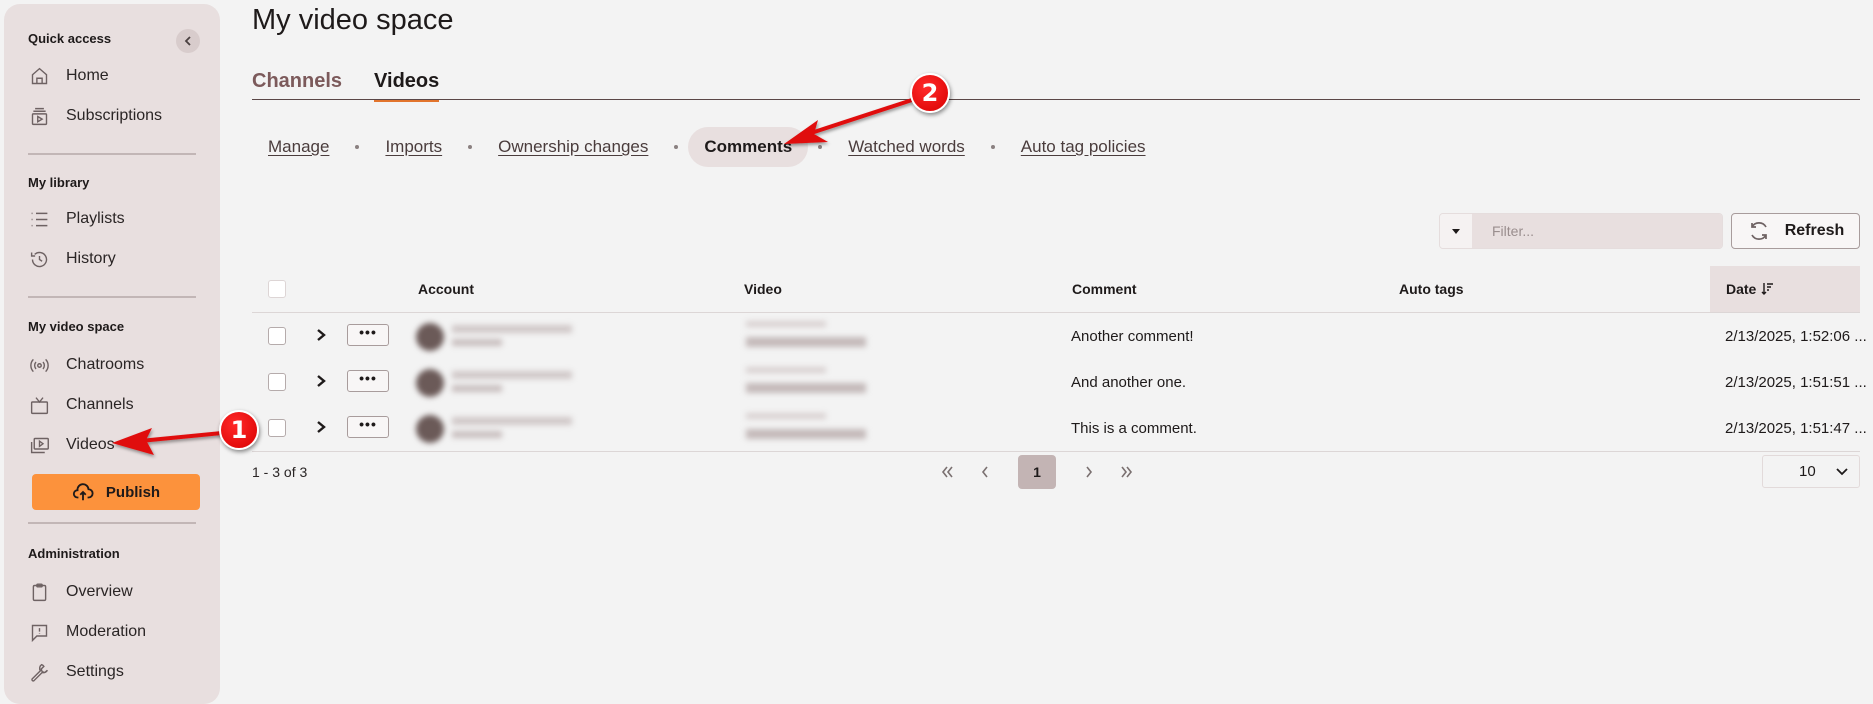 The width and height of the screenshot is (1873, 704). Describe the element at coordinates (1767, 289) in the screenshot. I see `sort-descending-icon` at that location.